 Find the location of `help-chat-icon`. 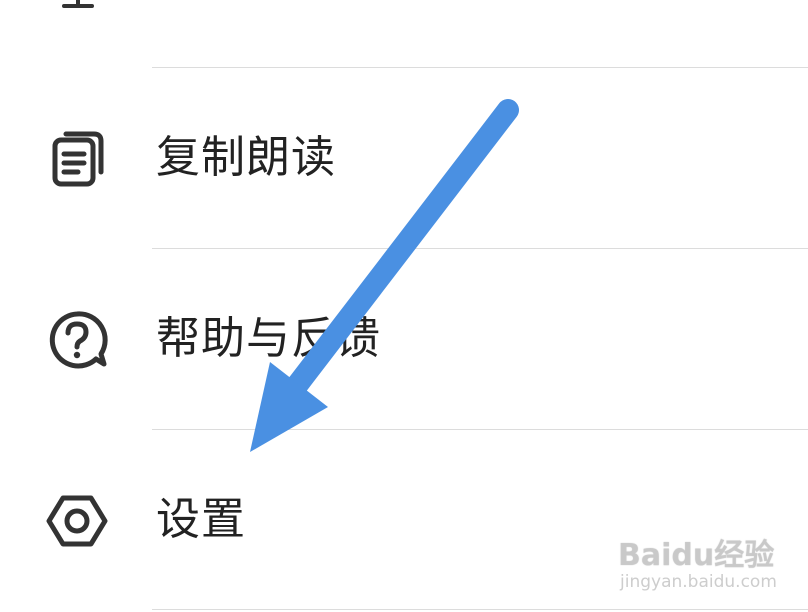

help-chat-icon is located at coordinates (77, 340).